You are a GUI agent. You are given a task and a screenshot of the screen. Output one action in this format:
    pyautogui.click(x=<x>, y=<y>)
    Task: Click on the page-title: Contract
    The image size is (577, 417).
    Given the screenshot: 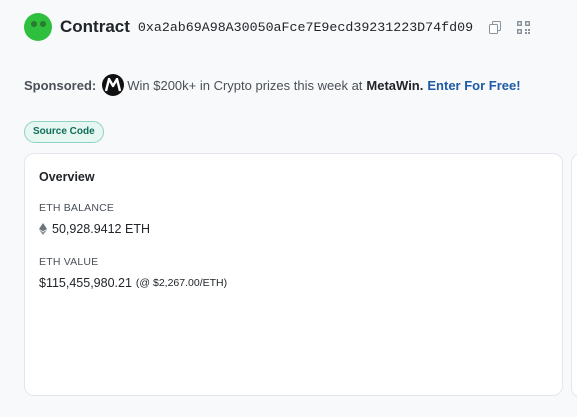 What is the action you would take?
    pyautogui.click(x=95, y=26)
    